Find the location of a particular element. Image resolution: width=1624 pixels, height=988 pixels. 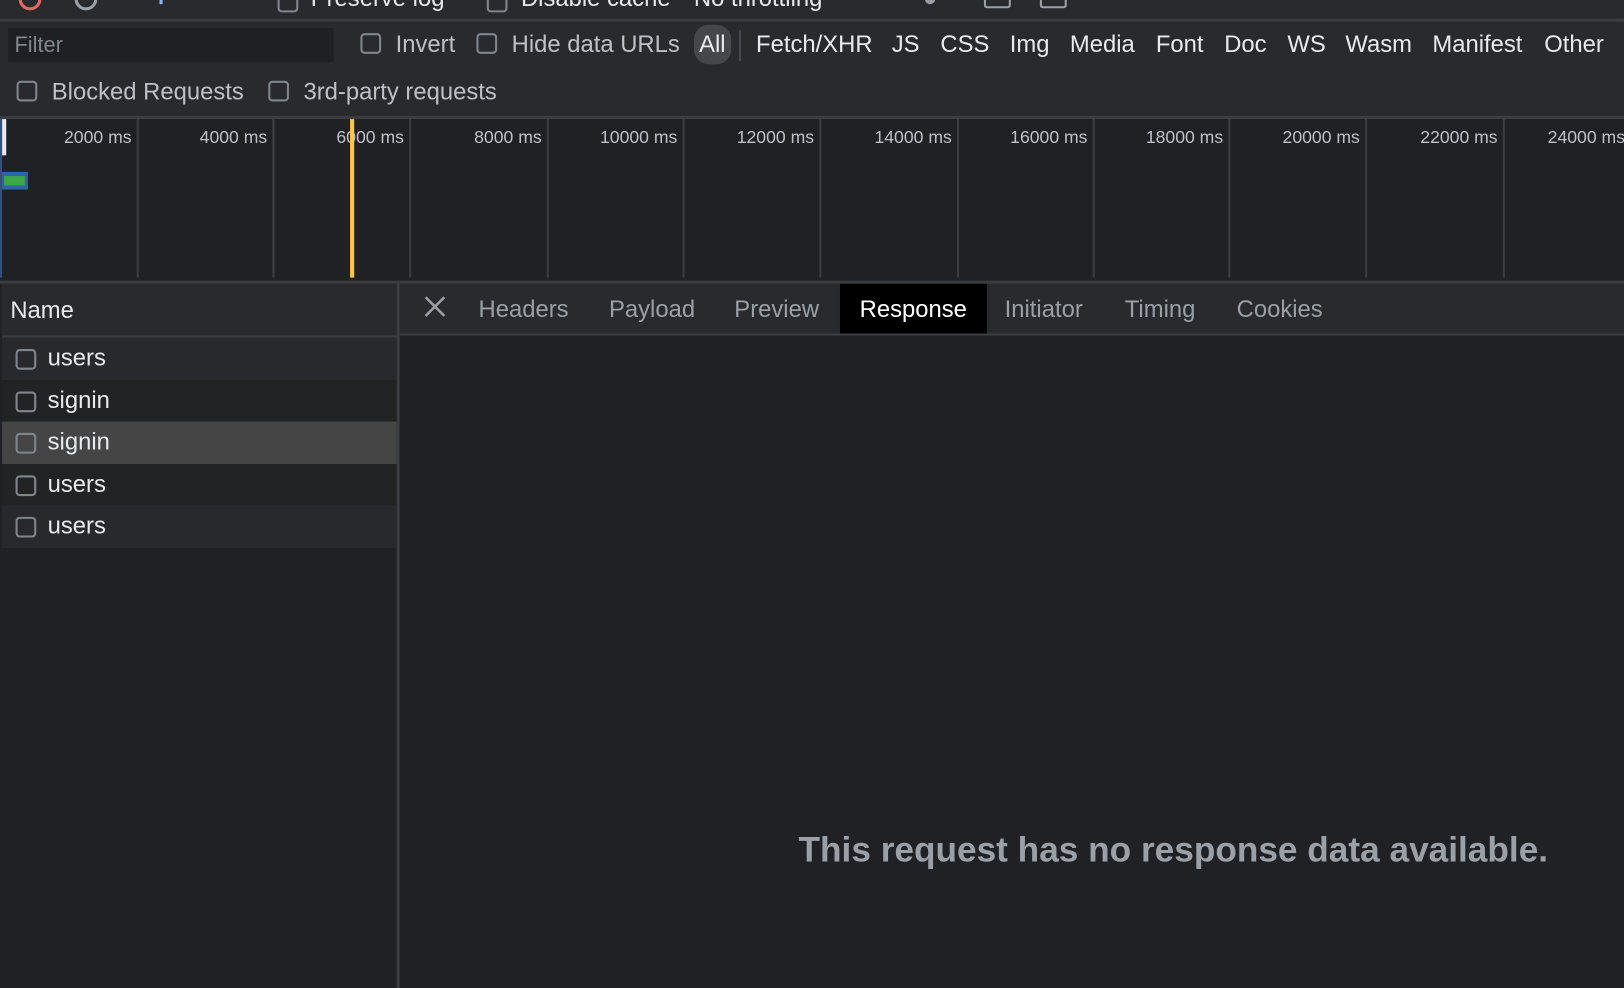

hide-data-urls-checkbox is located at coordinates (487, 43).